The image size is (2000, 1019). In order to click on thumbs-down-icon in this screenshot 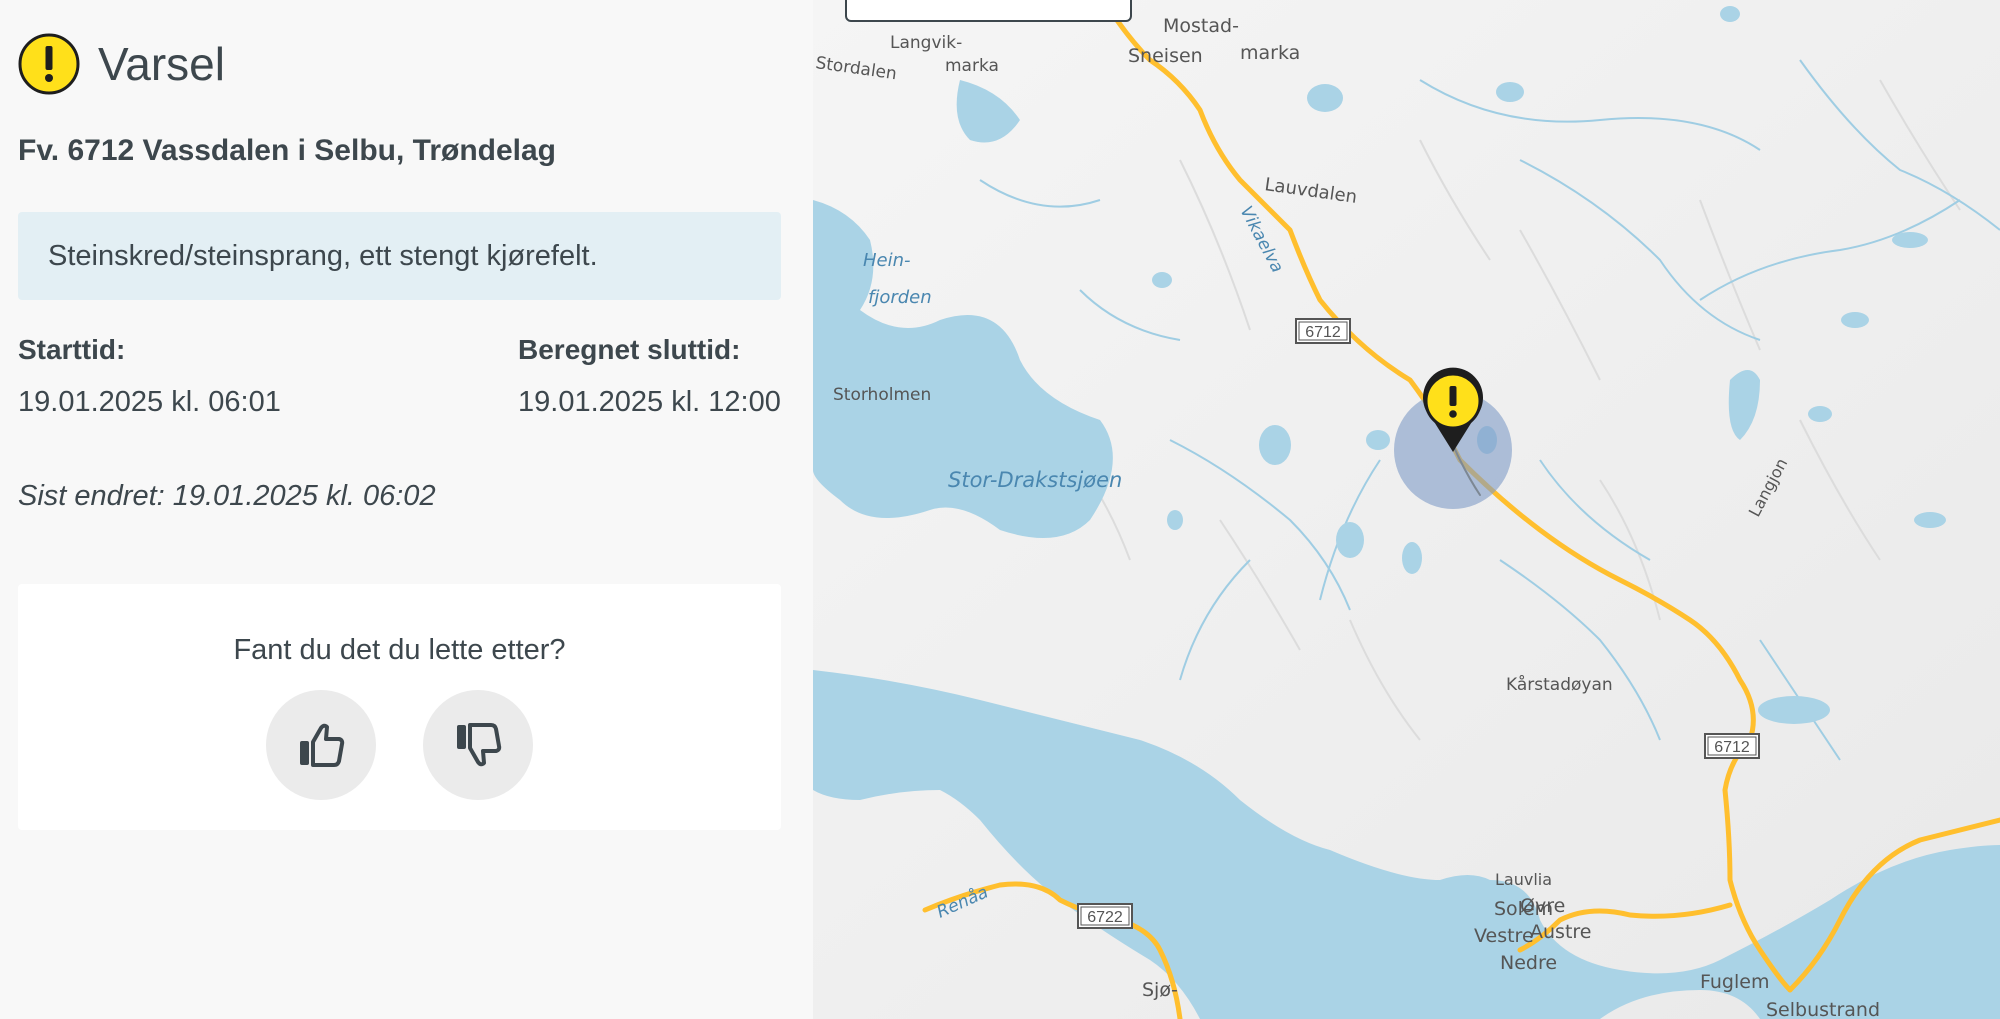, I will do `click(479, 745)`.